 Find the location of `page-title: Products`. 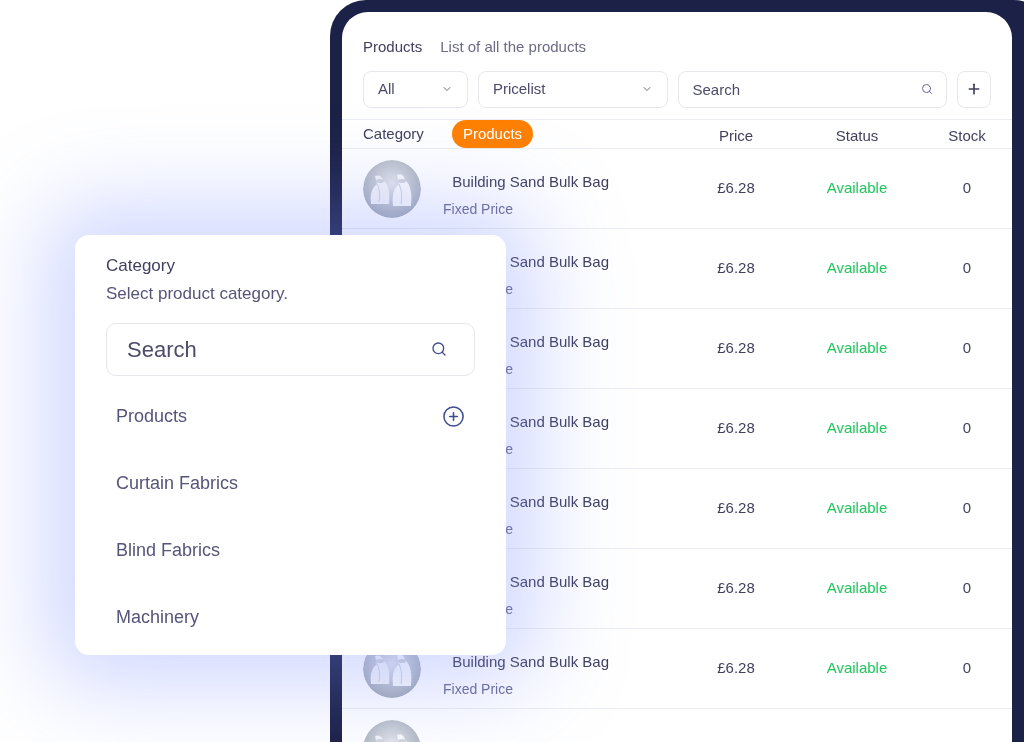

page-title: Products is located at coordinates (393, 47).